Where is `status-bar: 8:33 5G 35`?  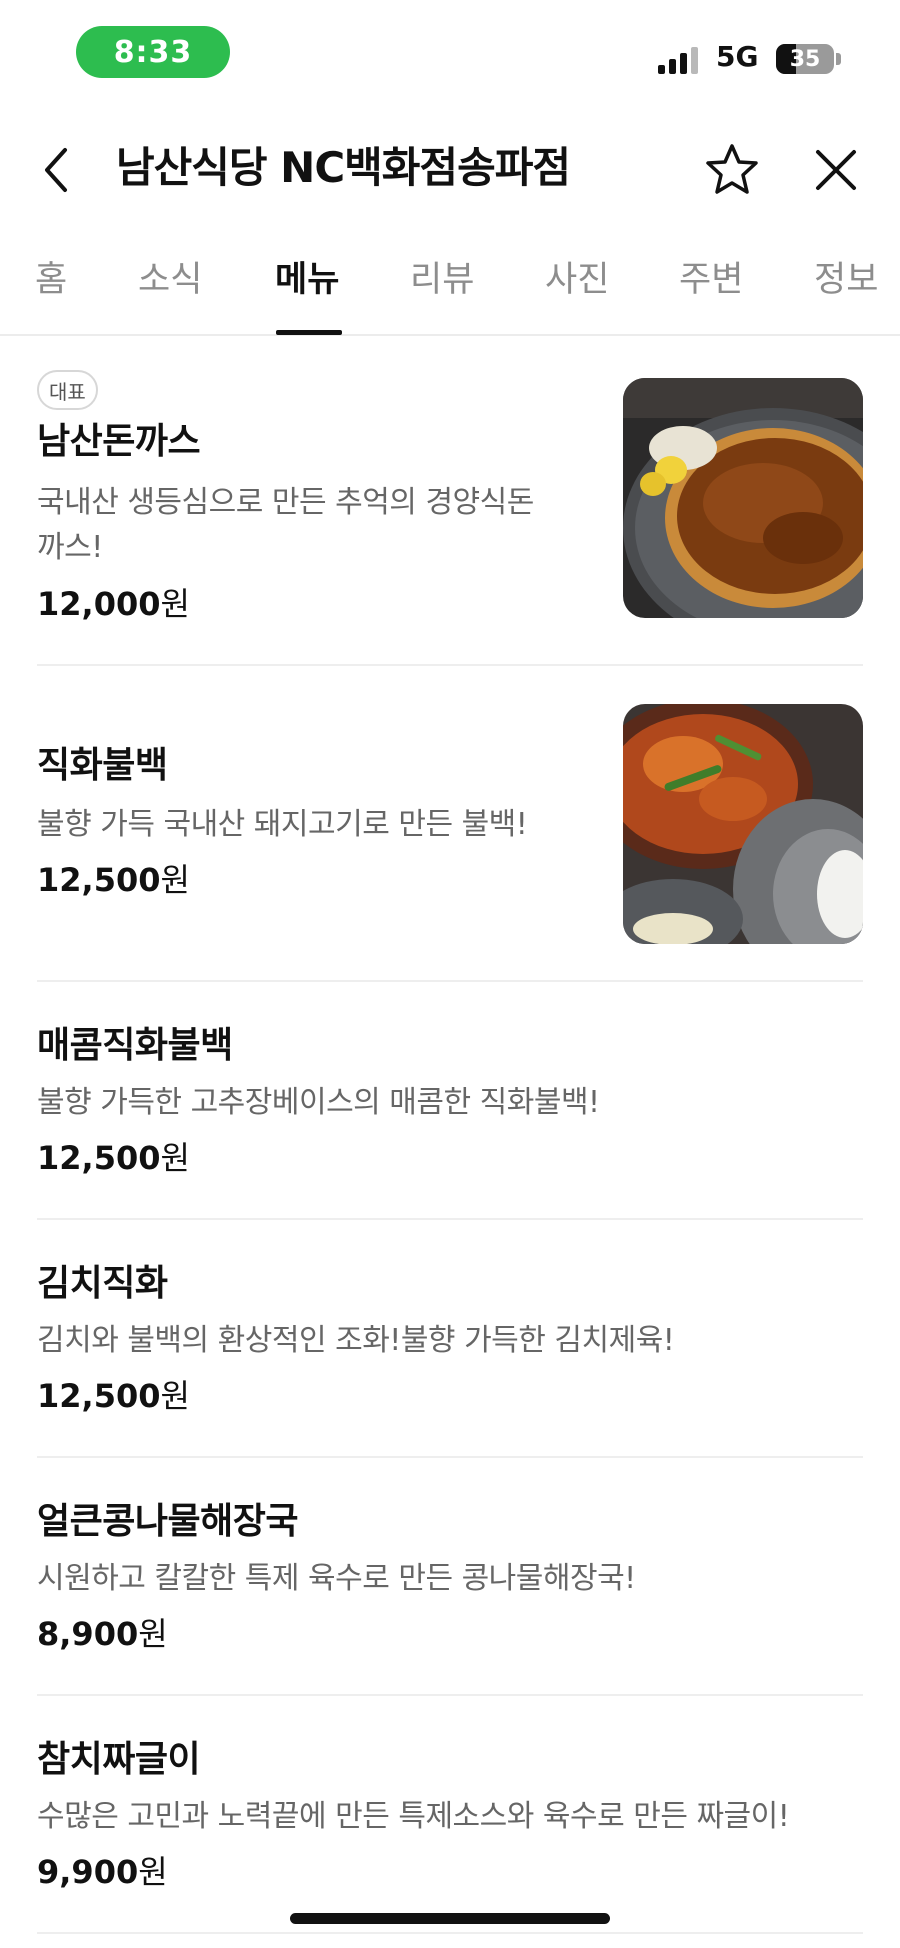 status-bar: 8:33 5G 35 is located at coordinates (450, 50).